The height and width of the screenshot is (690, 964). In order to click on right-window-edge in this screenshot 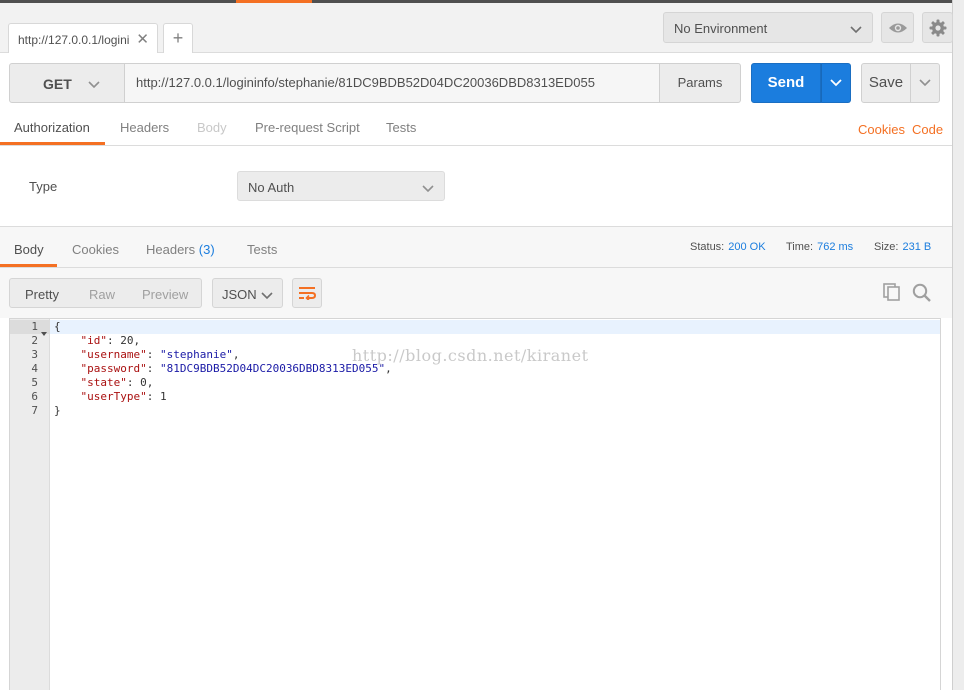, I will do `click(958, 345)`.